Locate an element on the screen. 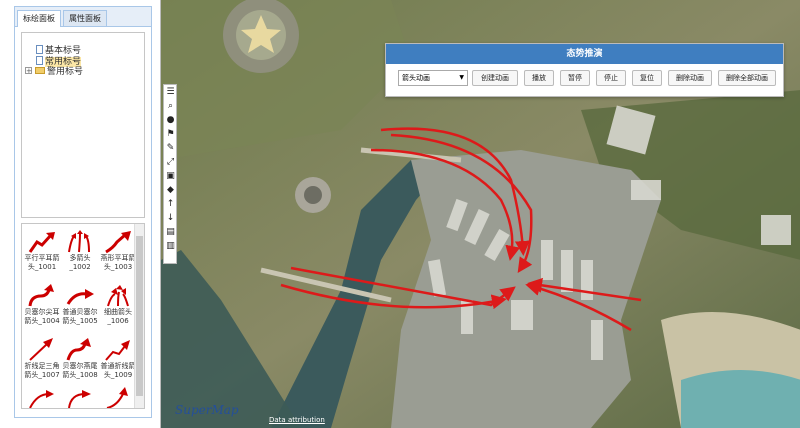  tree-node-common: 常用标号 is located at coordinates (59, 61).